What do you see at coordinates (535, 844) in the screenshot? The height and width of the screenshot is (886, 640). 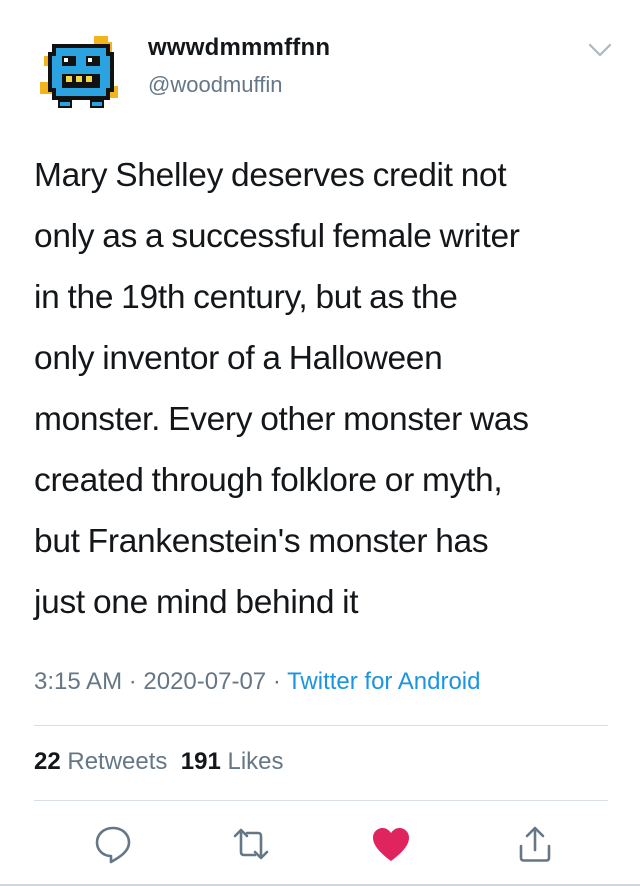 I see `share-icon` at bounding box center [535, 844].